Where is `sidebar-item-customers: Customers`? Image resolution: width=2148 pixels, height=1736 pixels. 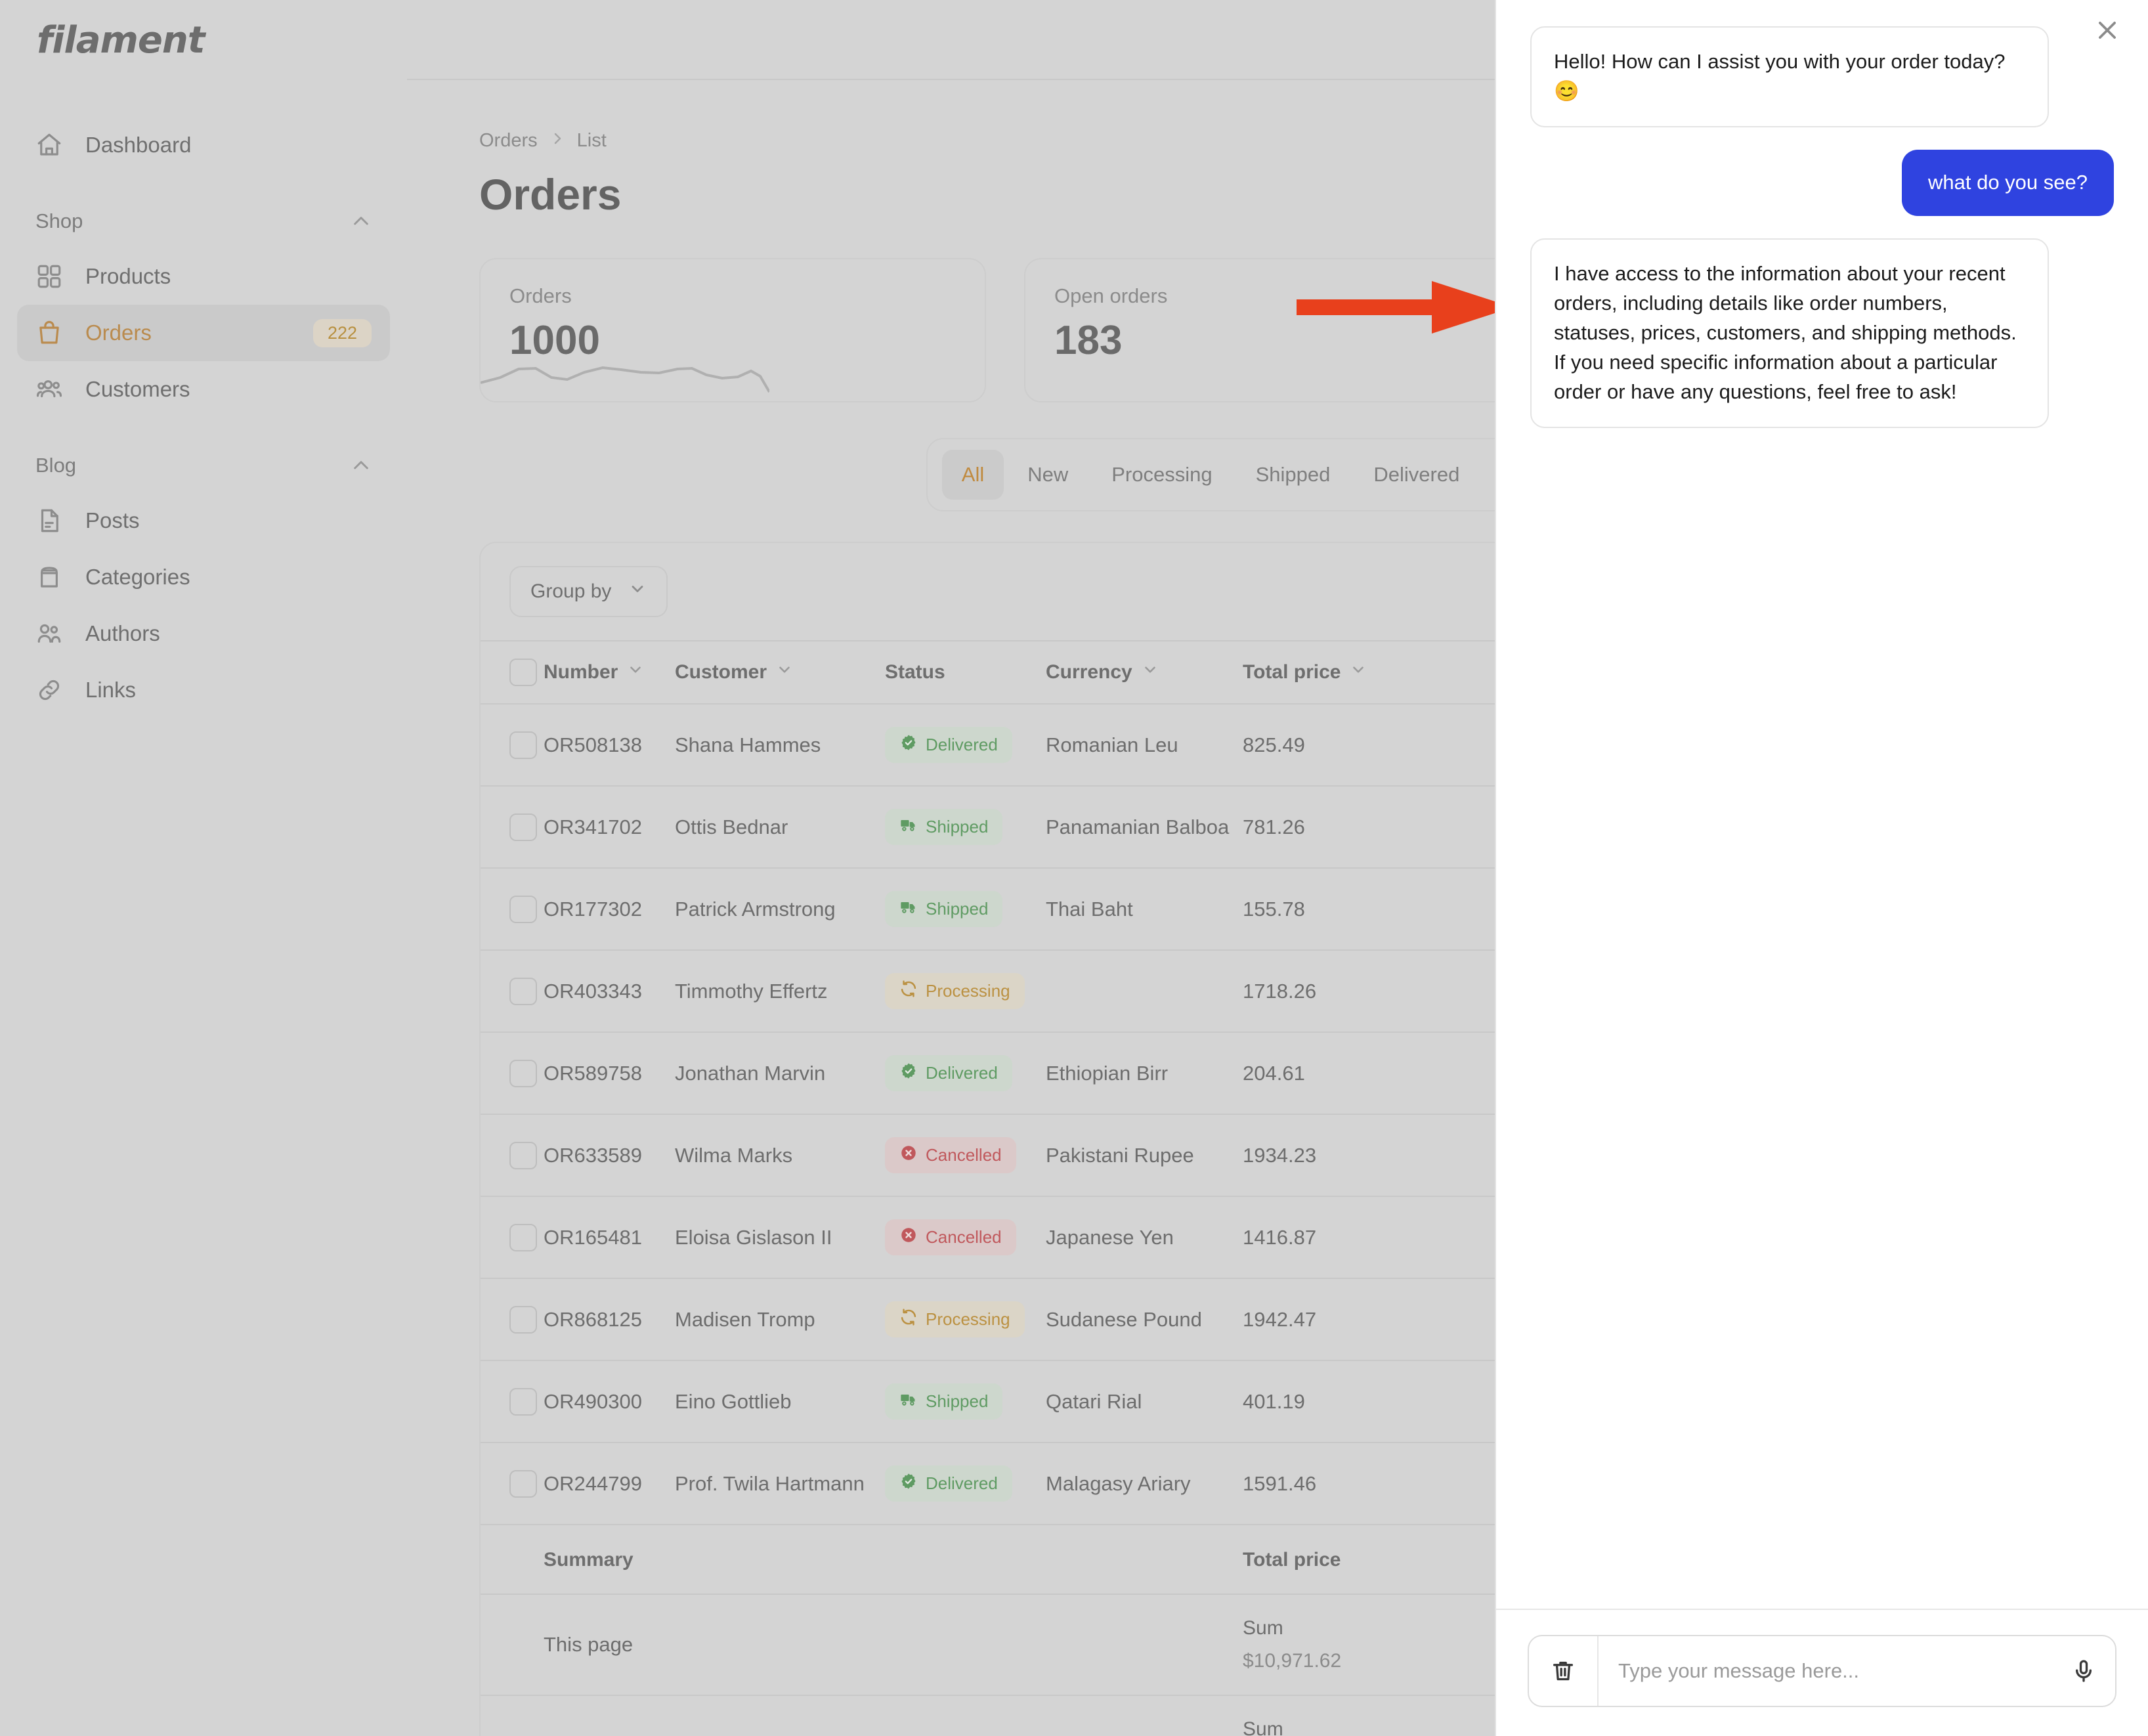 sidebar-item-customers: Customers is located at coordinates (204, 389).